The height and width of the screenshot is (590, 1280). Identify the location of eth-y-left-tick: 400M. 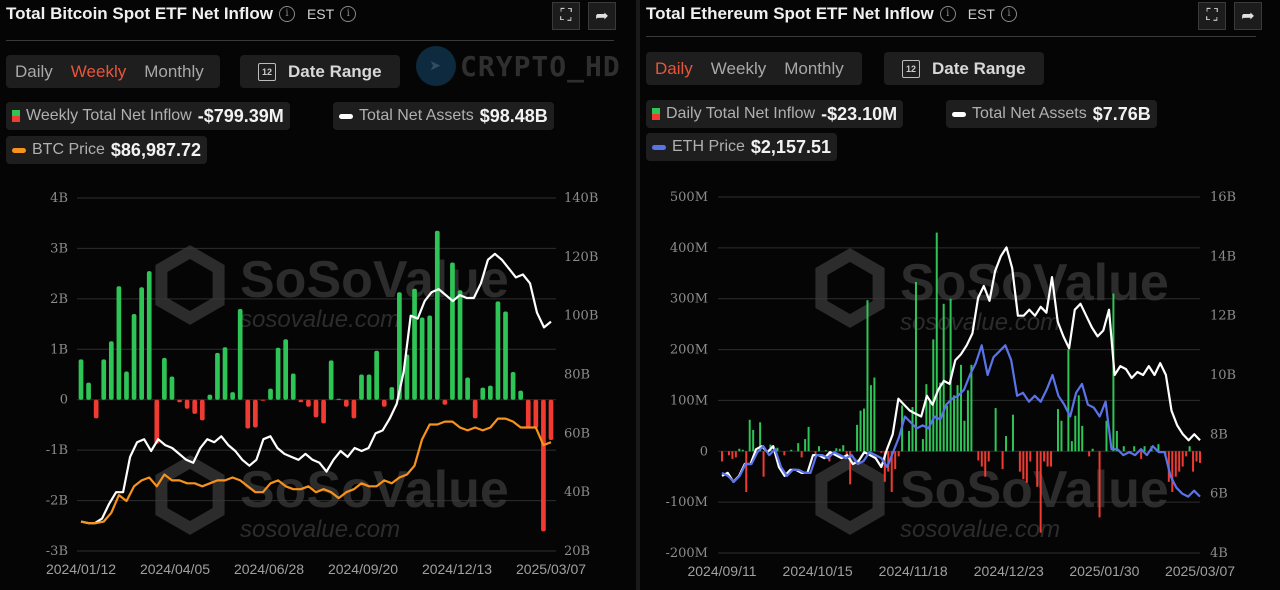
(689, 248).